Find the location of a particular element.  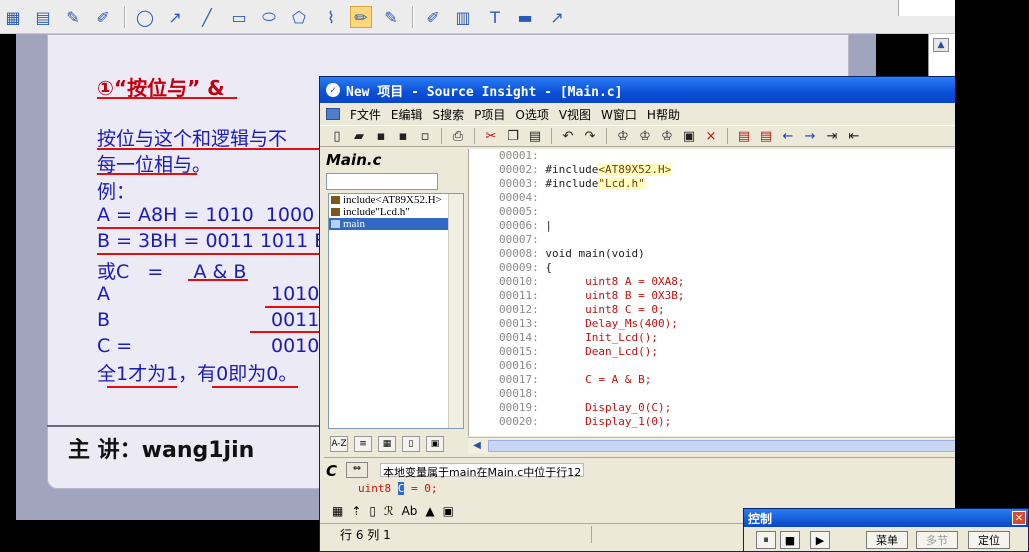

code-line: 00013: Delay_Ms(400); is located at coordinates (588, 324).